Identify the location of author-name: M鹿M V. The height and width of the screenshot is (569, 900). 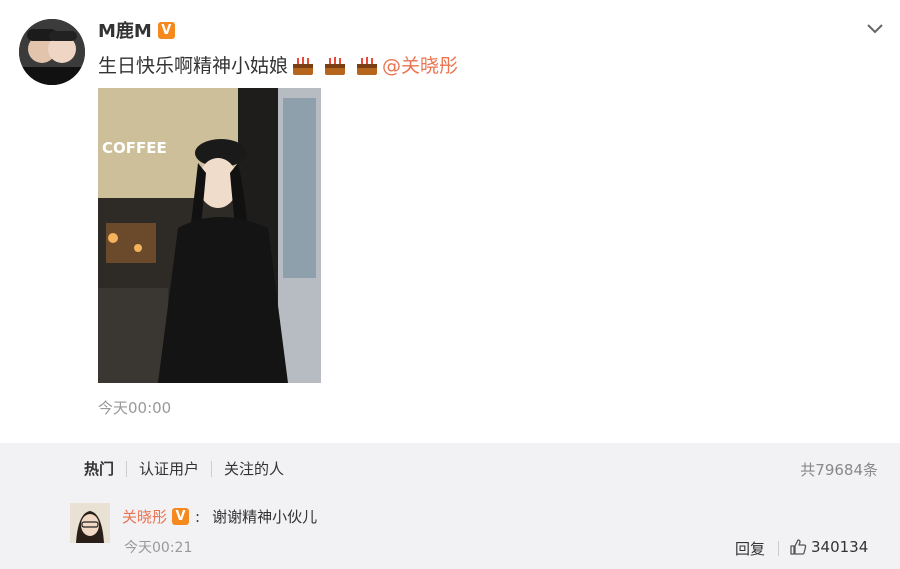
(136, 30).